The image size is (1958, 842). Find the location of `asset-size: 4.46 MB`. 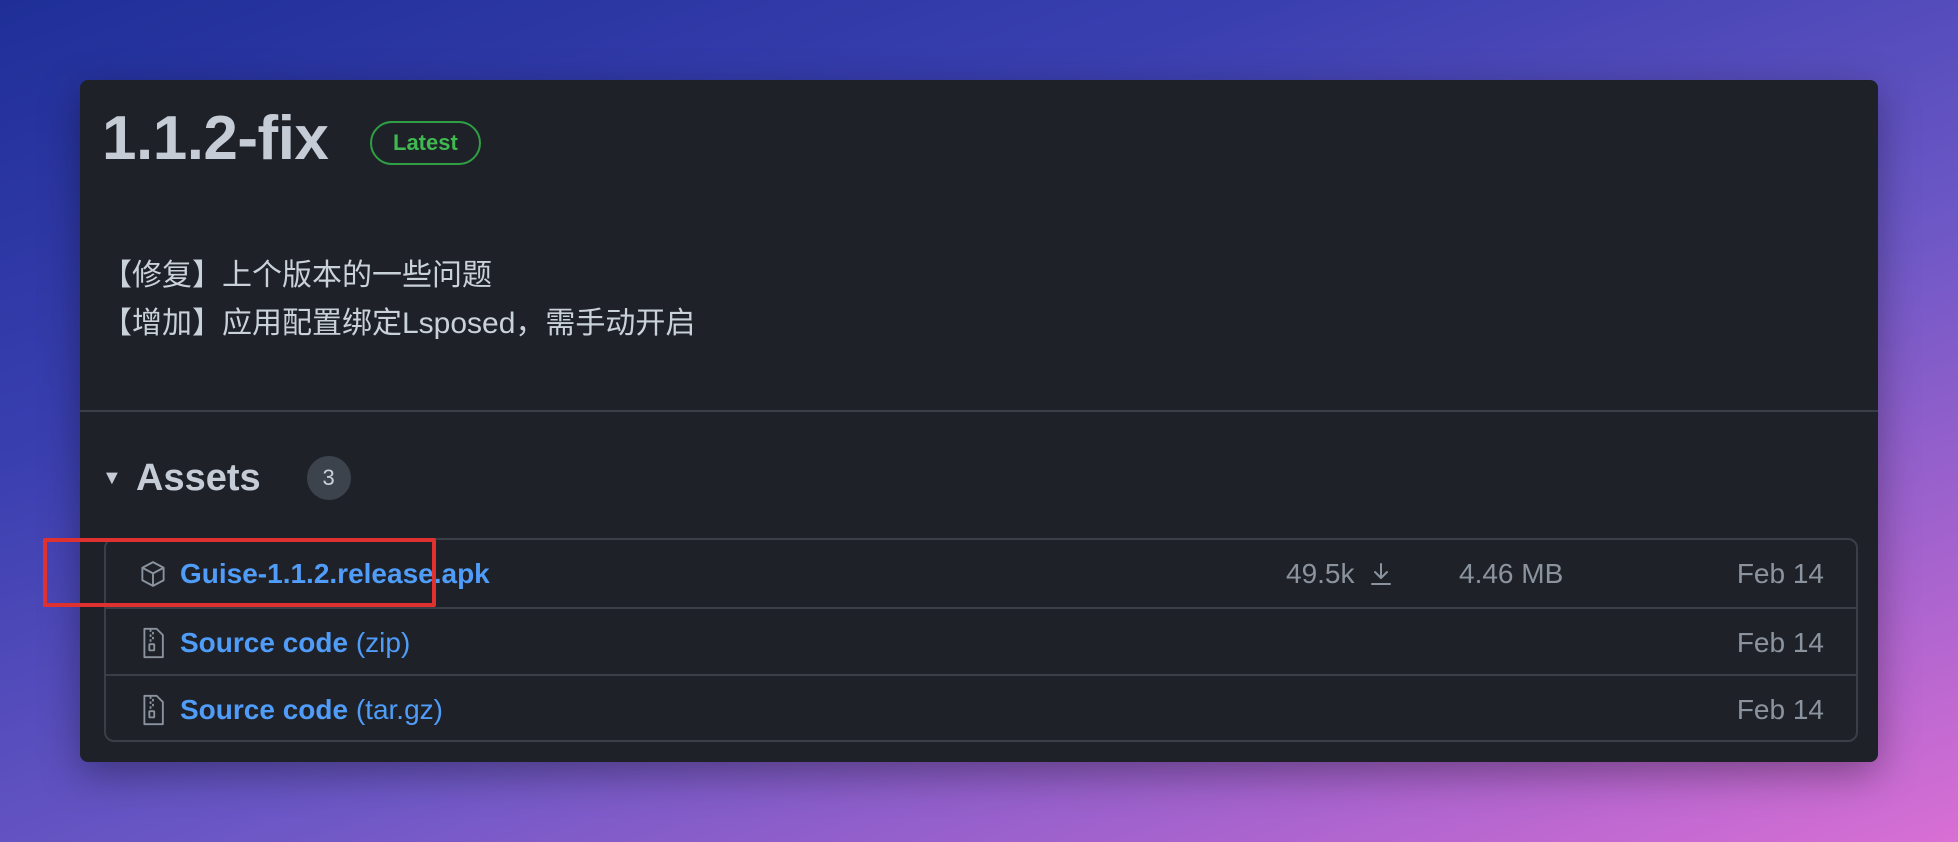

asset-size: 4.46 MB is located at coordinates (1511, 573).